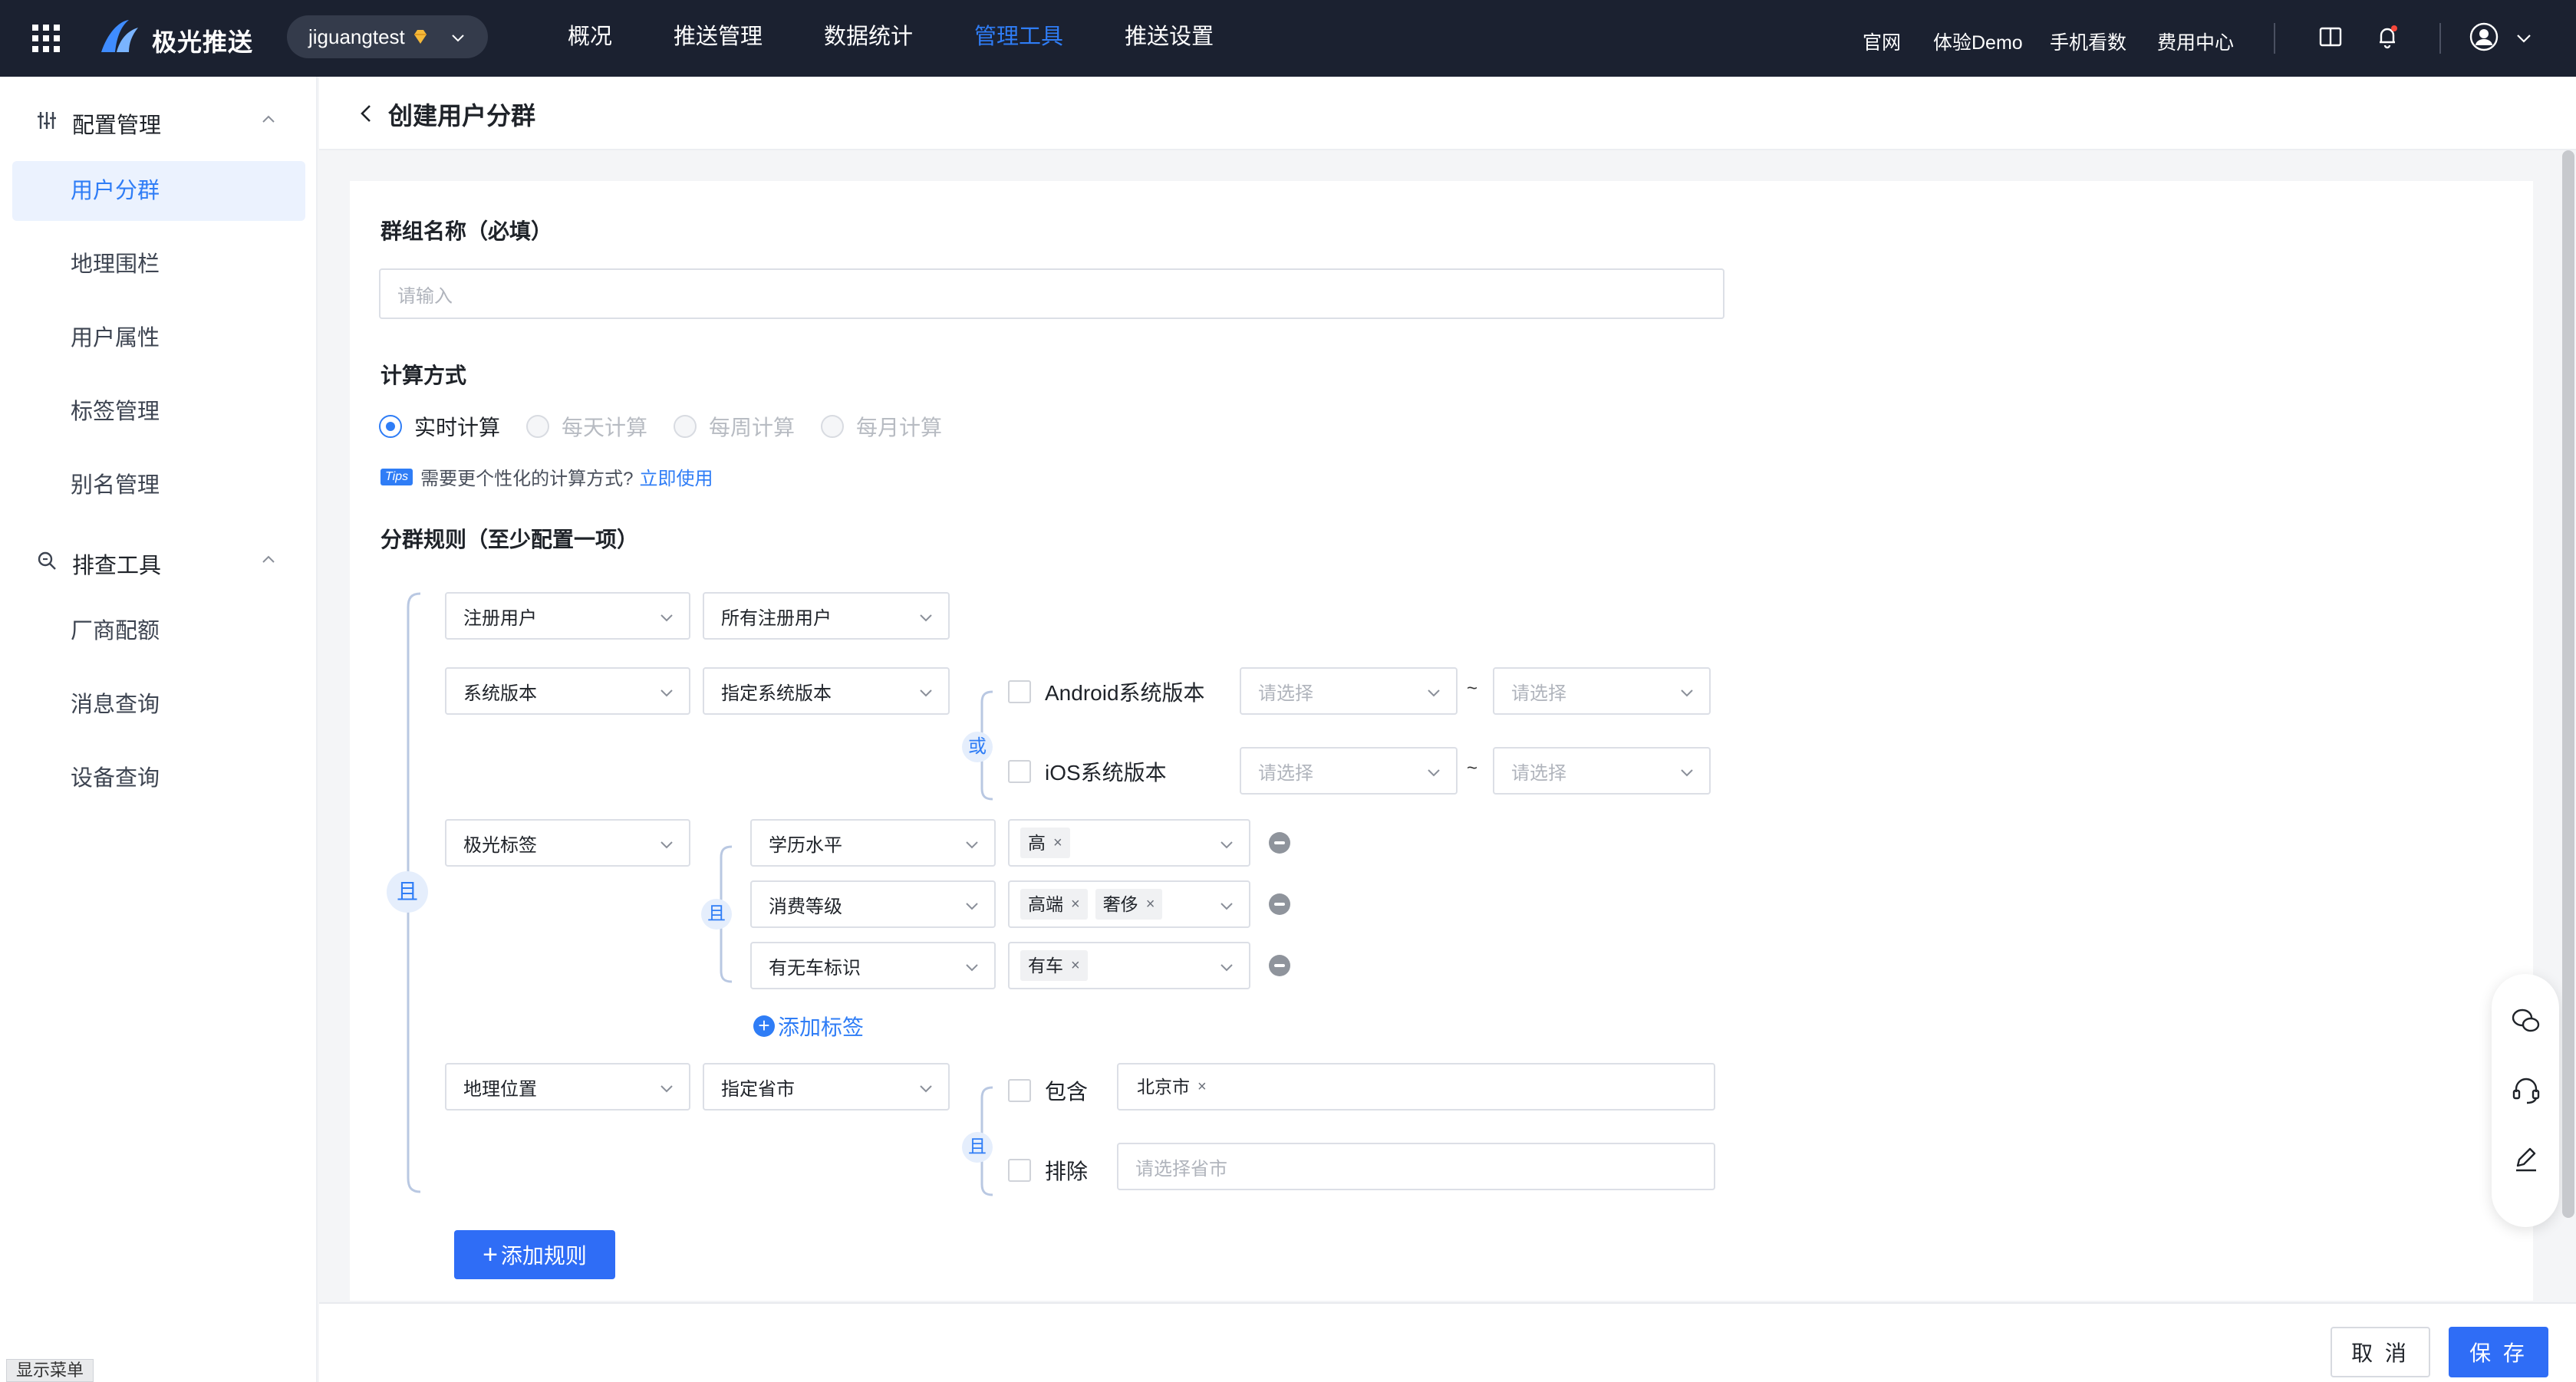  What do you see at coordinates (1416, 1166) in the screenshot?
I see `exclude-region-input: 请选择省市` at bounding box center [1416, 1166].